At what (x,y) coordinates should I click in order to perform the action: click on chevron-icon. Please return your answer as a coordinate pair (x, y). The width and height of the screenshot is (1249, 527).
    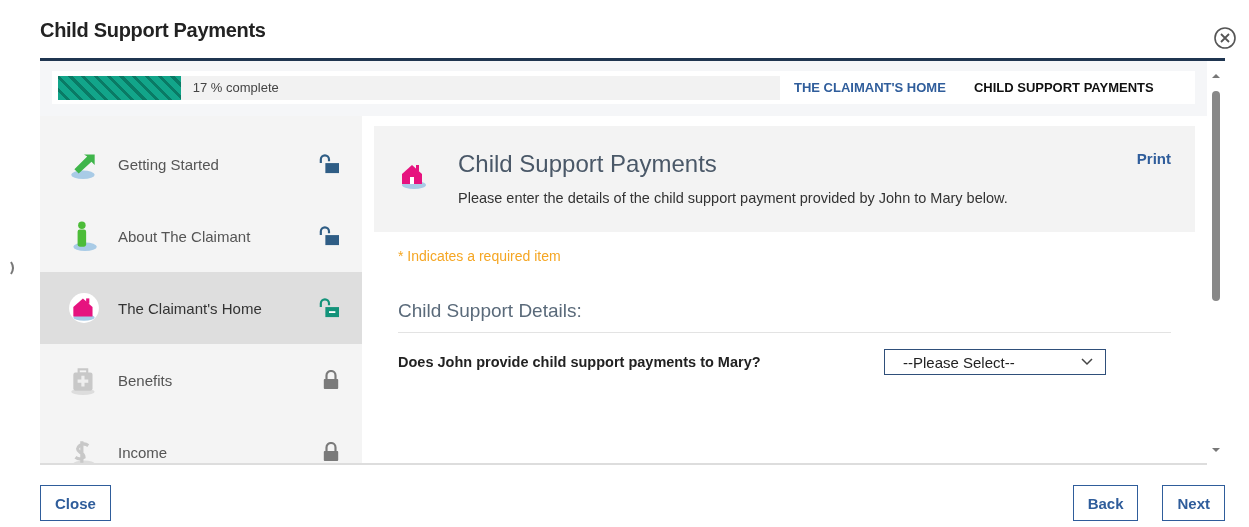
    Looking at the image, I should click on (13, 268).